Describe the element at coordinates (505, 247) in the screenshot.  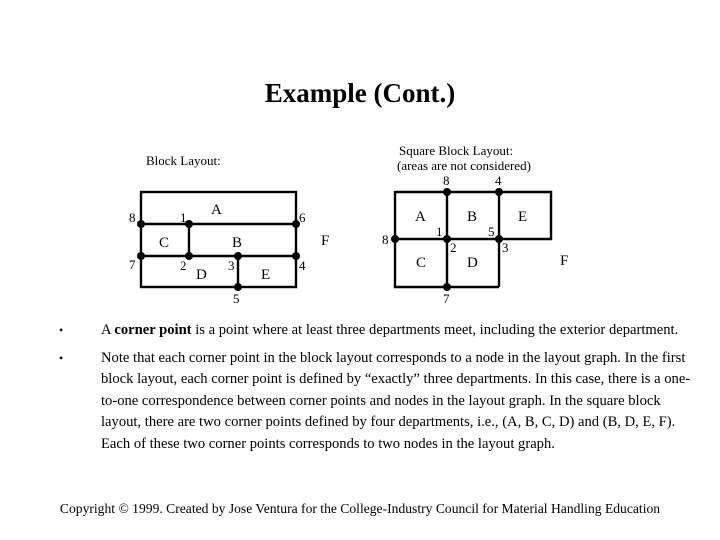
I see `square-node-label-right-3: 3` at that location.